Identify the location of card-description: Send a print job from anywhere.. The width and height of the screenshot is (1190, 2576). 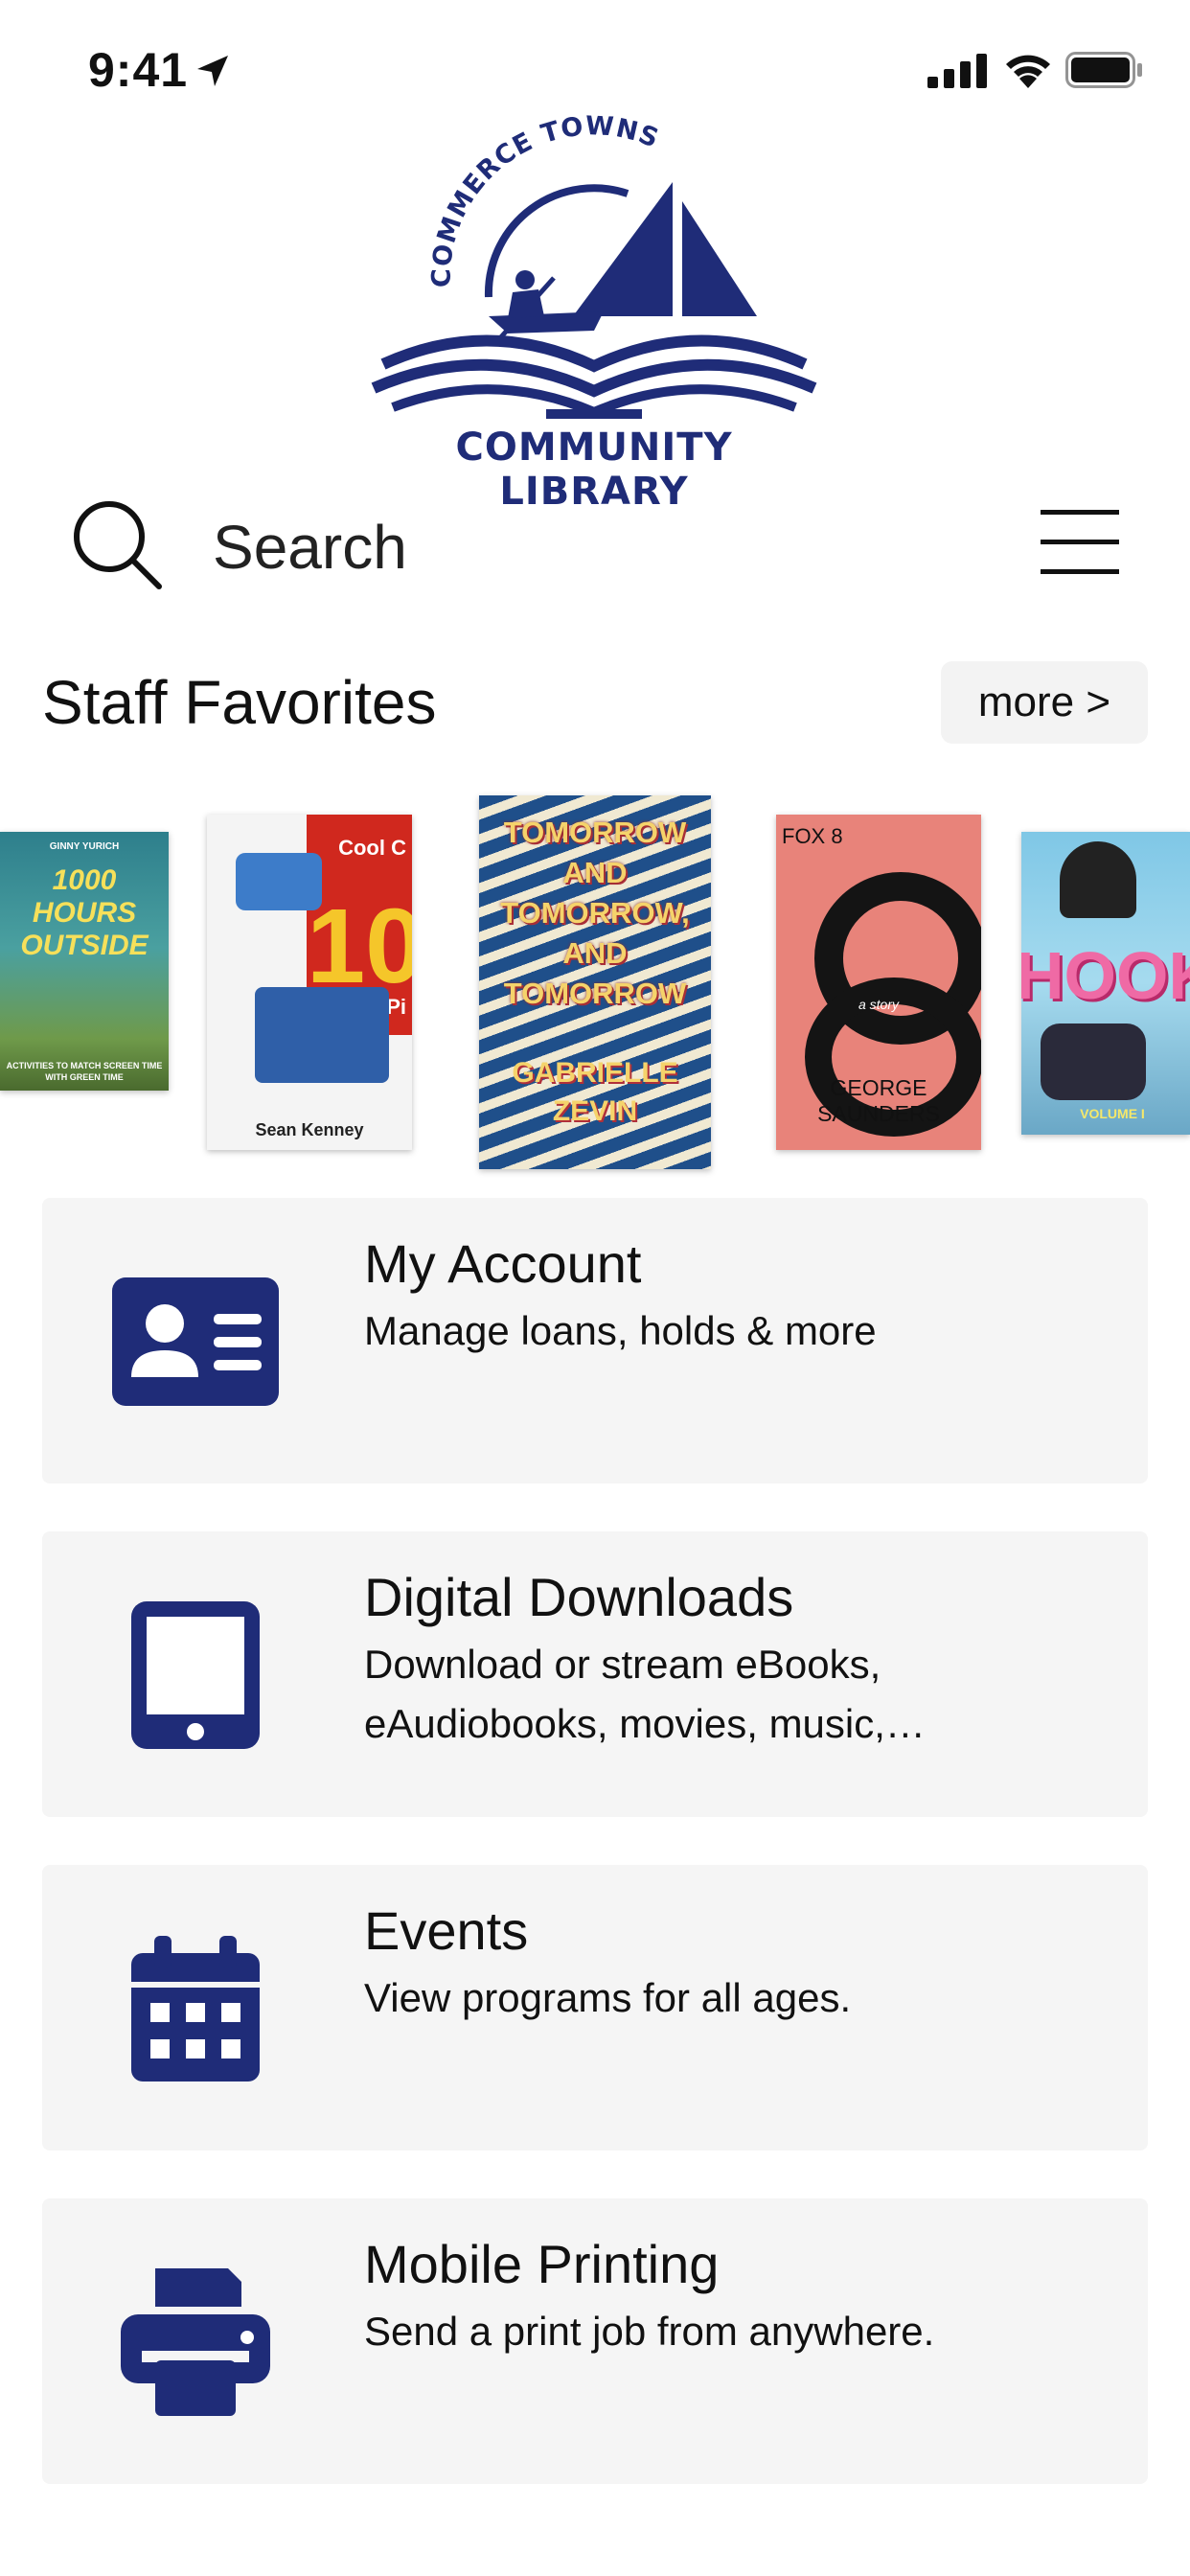
(650, 2331).